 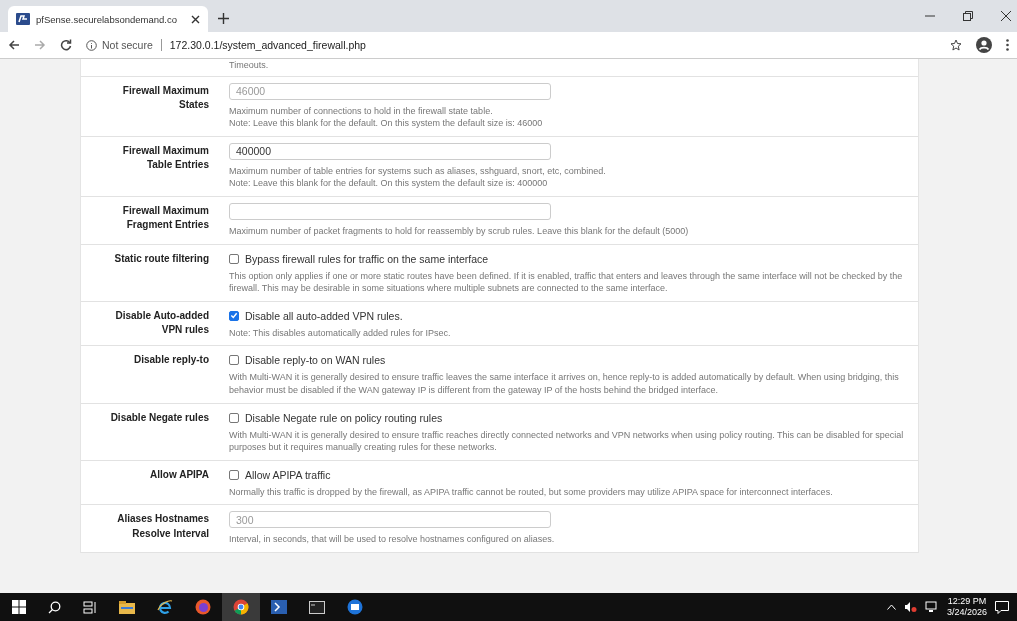 I want to click on menu-icon, so click(x=1007, y=45).